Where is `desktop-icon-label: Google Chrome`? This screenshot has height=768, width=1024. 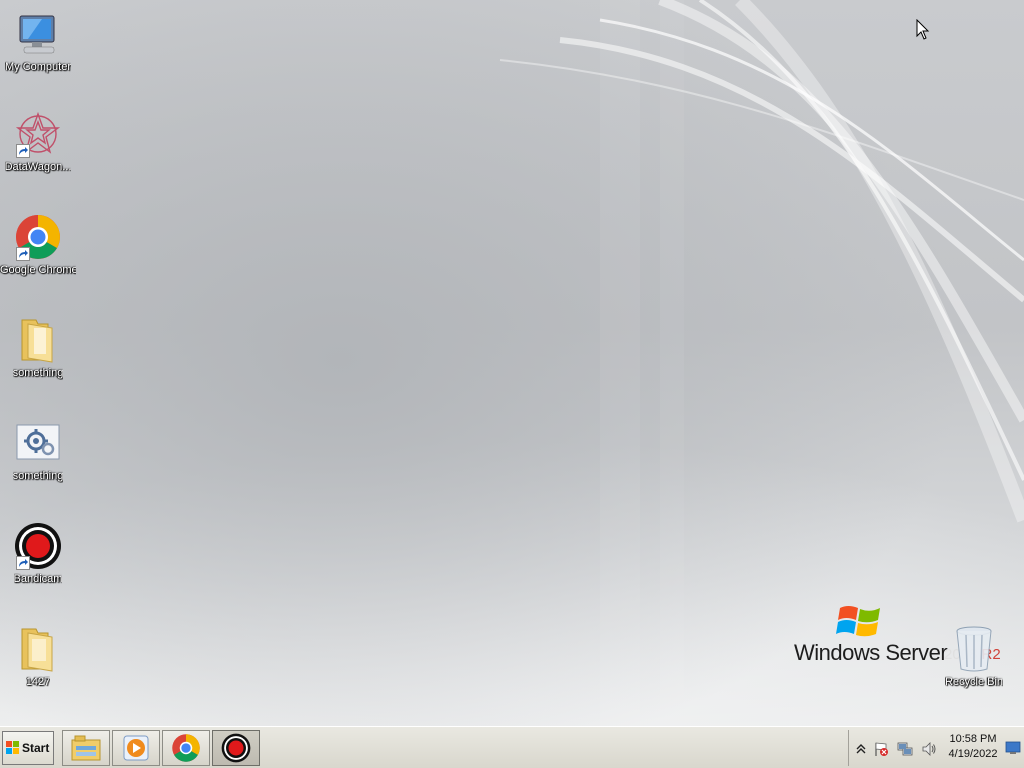
desktop-icon-label: Google Chrome is located at coordinates (38, 270).